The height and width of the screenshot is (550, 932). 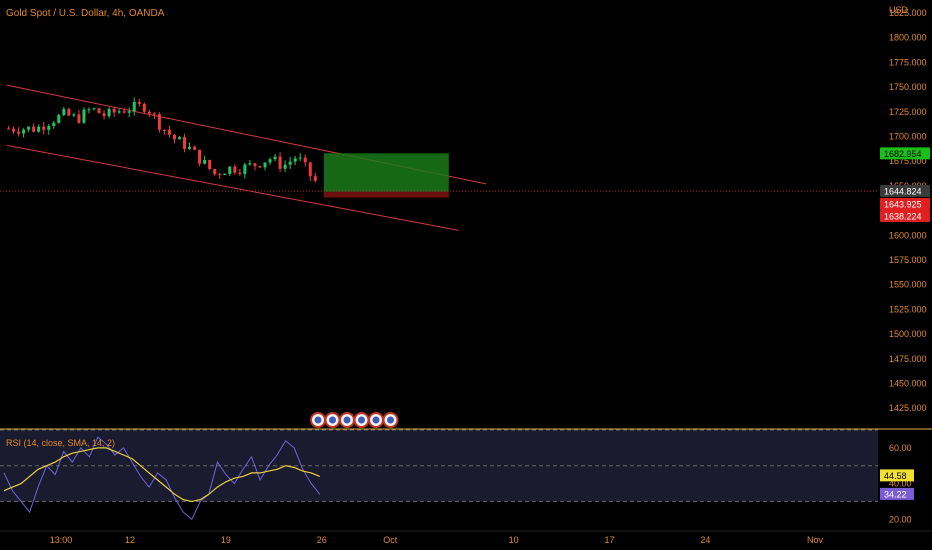 What do you see at coordinates (908, 38) in the screenshot?
I see `price-tick-label: 1800.000` at bounding box center [908, 38].